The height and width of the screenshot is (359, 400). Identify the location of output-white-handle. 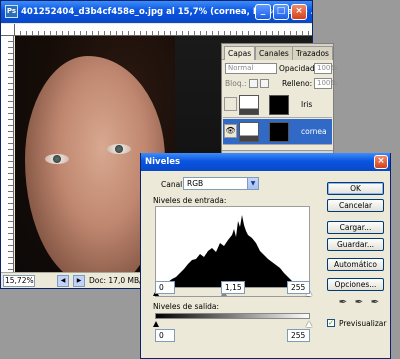
(309, 324).